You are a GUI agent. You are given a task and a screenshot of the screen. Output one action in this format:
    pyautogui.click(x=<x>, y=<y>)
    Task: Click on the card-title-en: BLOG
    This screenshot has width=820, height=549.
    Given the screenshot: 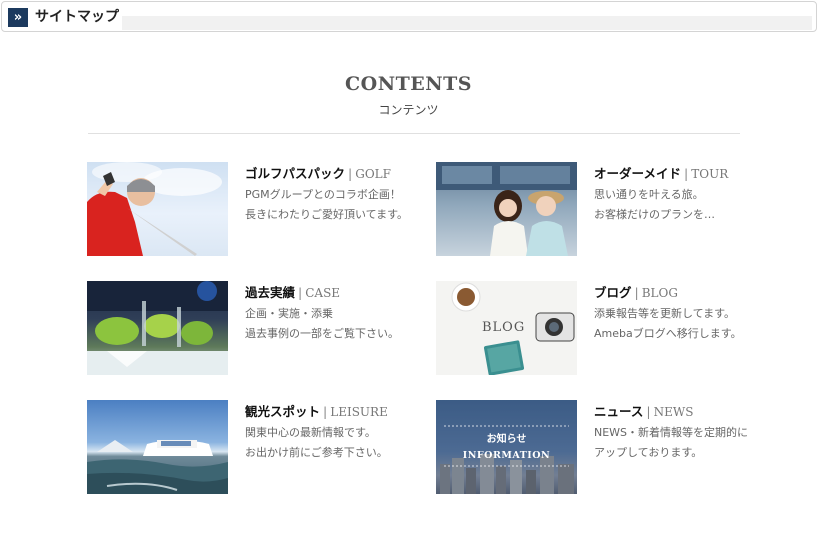 What is the action you would take?
    pyautogui.click(x=660, y=293)
    